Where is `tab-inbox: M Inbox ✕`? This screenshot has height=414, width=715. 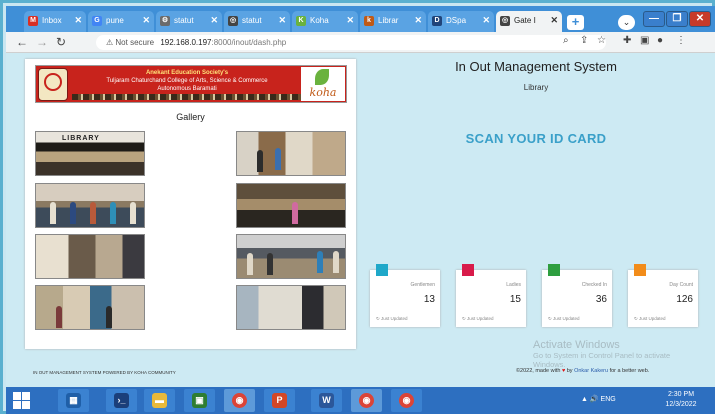 tab-inbox: M Inbox ✕ is located at coordinates (55, 21).